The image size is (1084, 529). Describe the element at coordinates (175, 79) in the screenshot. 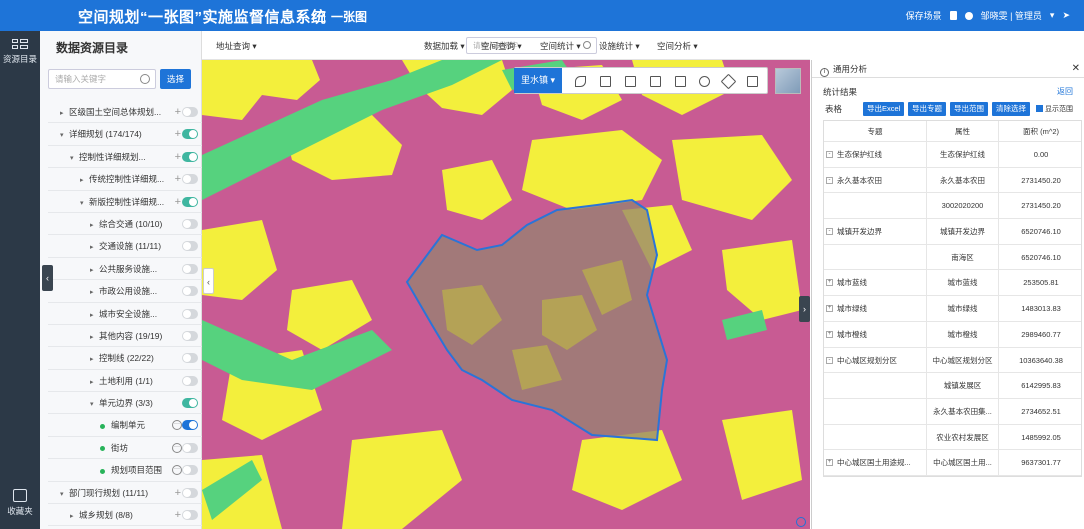

I see `select-button: 选择` at that location.